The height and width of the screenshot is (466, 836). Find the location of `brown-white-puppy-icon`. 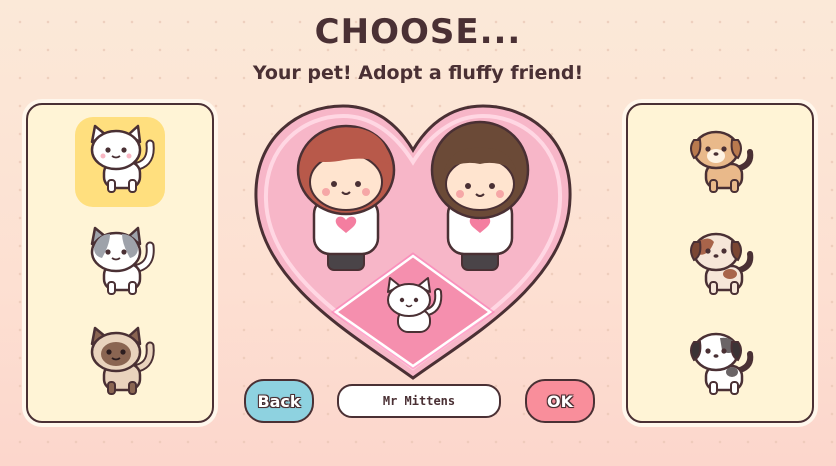

brown-white-puppy-icon is located at coordinates (722, 263).